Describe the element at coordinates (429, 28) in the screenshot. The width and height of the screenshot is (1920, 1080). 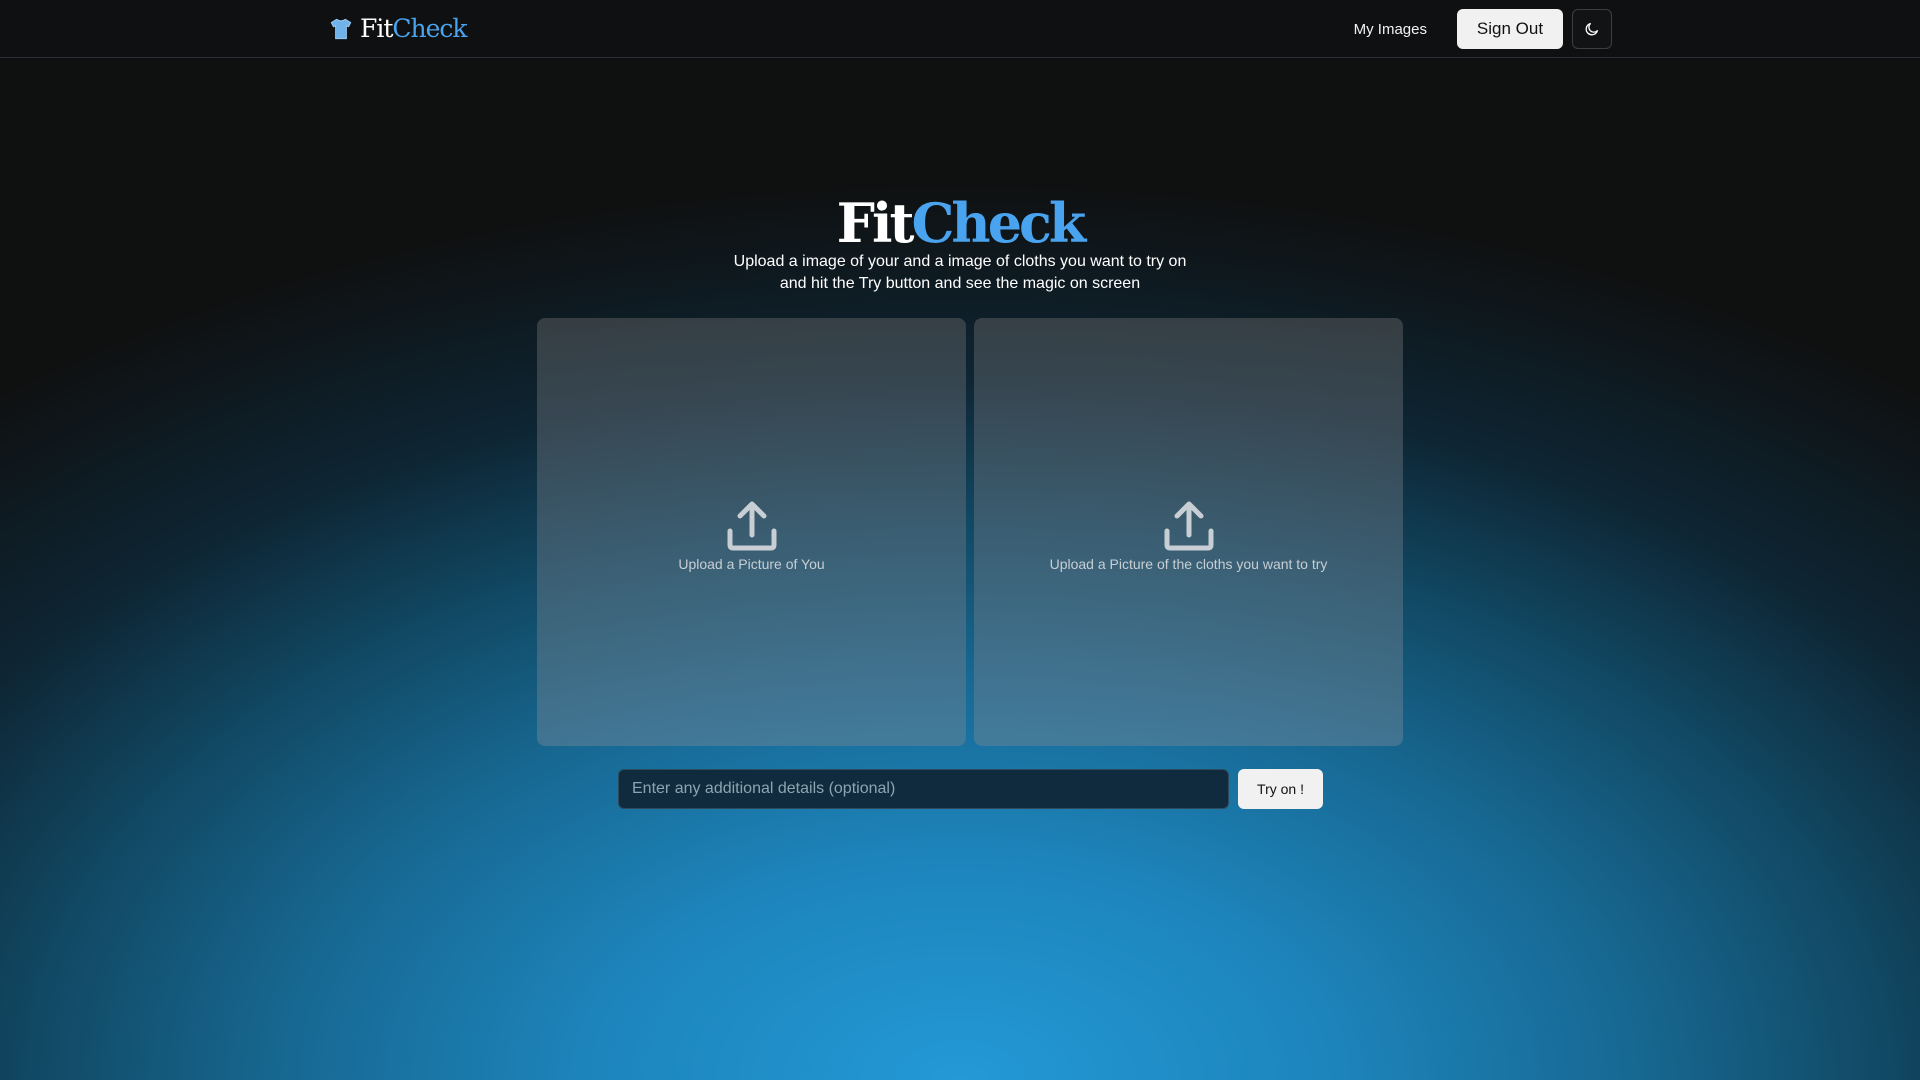
I see `brand-name-check: Check` at that location.